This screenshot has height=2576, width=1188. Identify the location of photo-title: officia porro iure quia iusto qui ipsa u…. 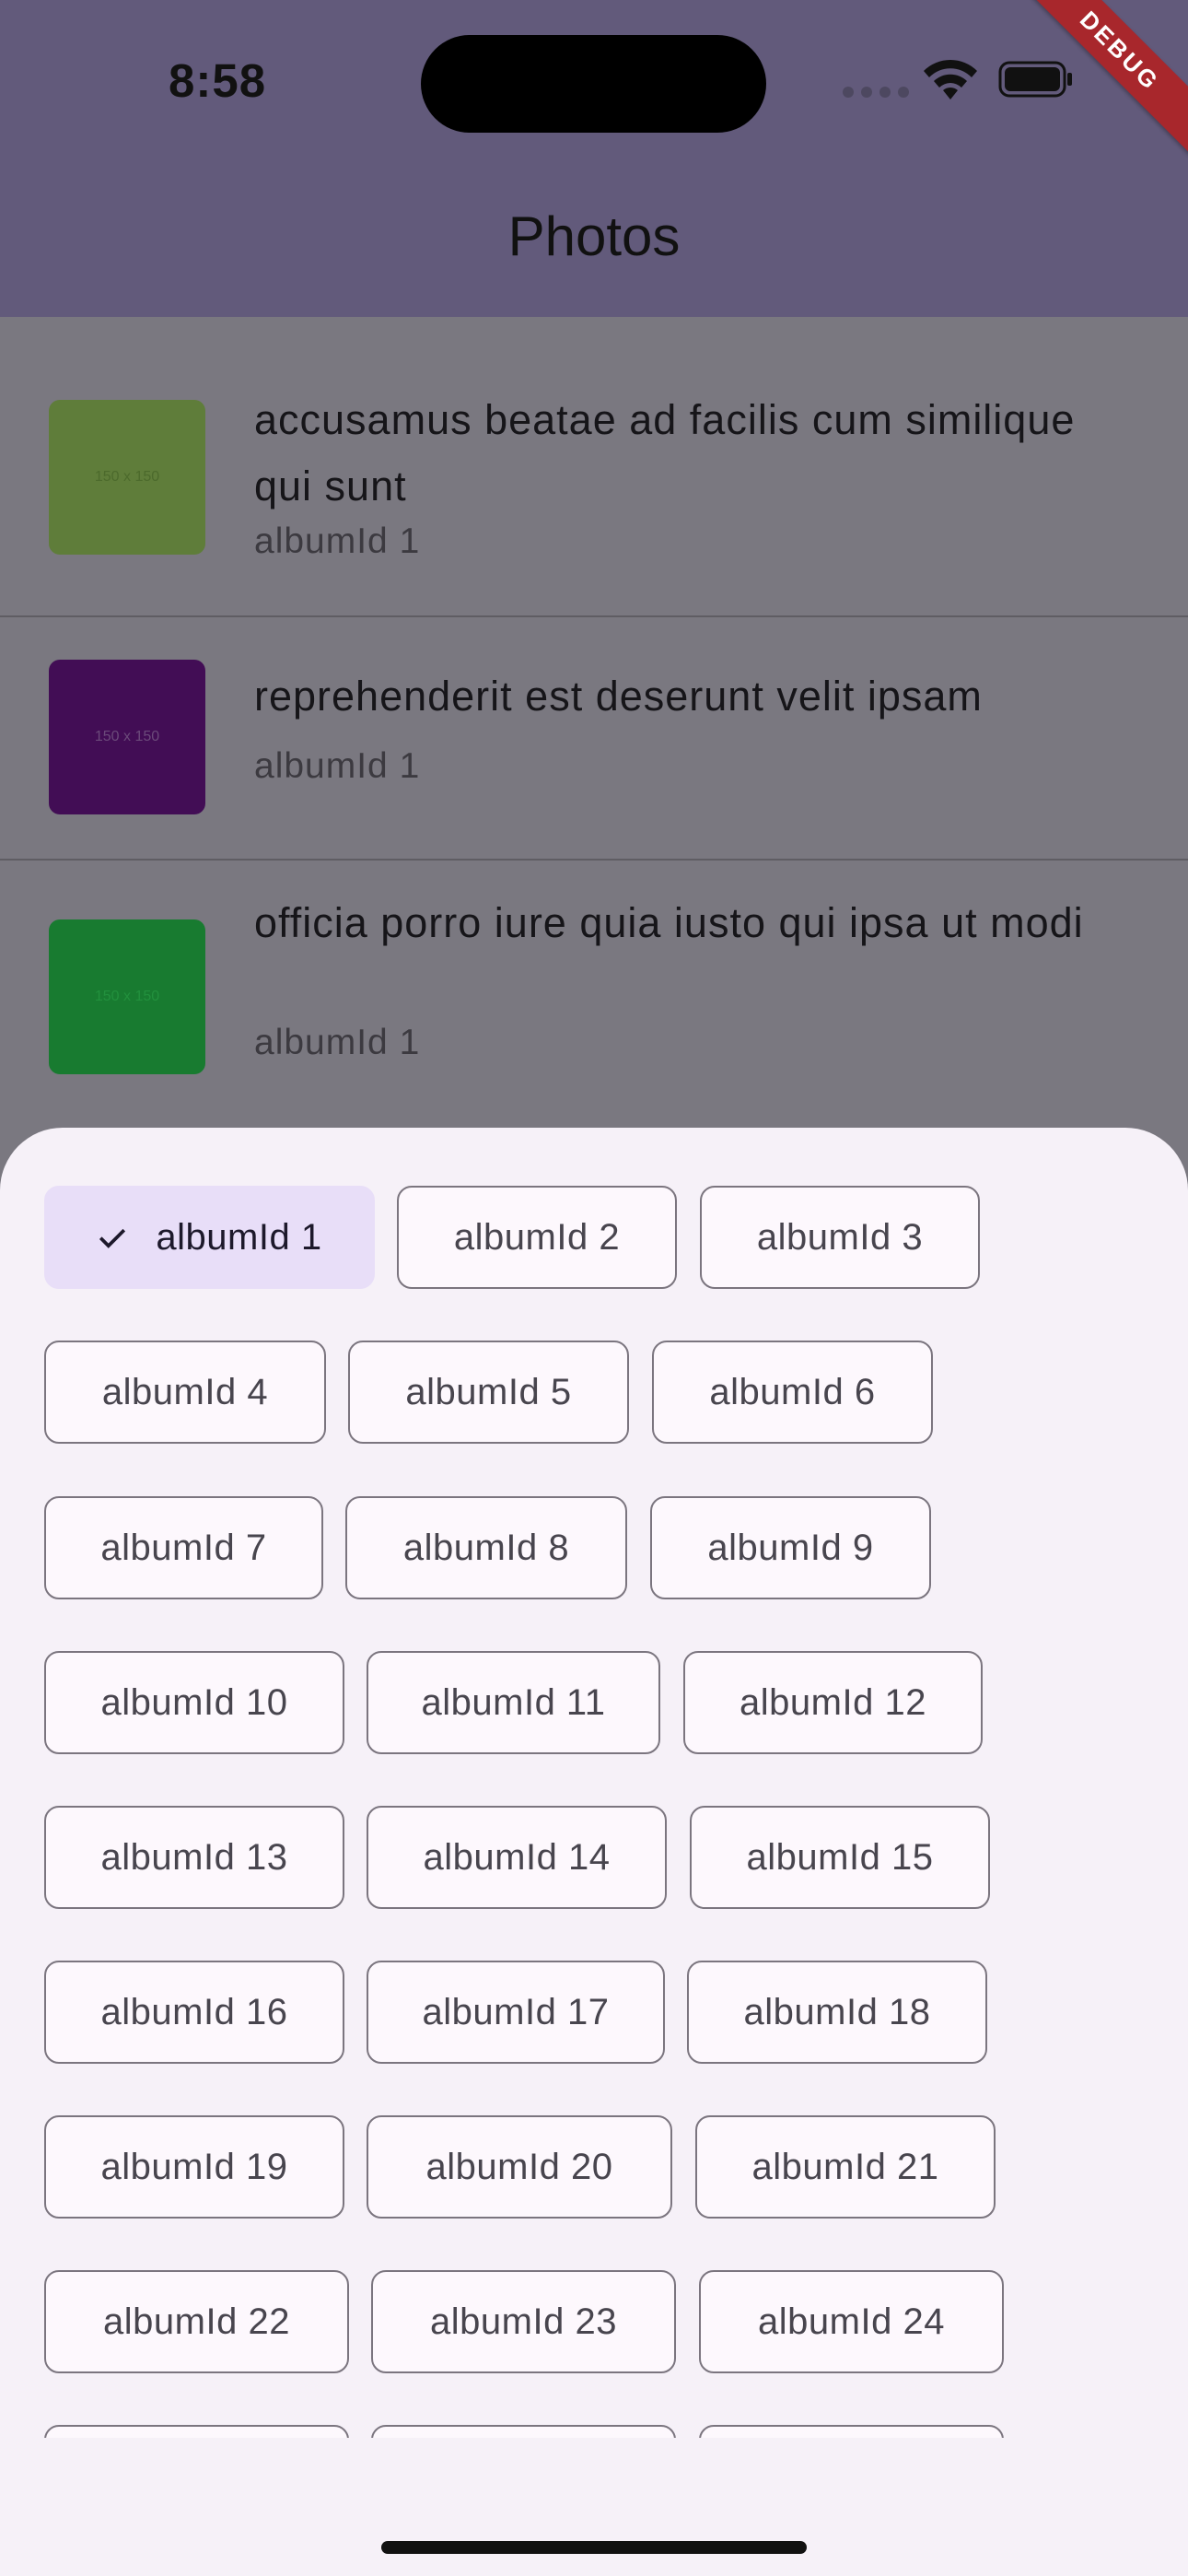
(669, 923).